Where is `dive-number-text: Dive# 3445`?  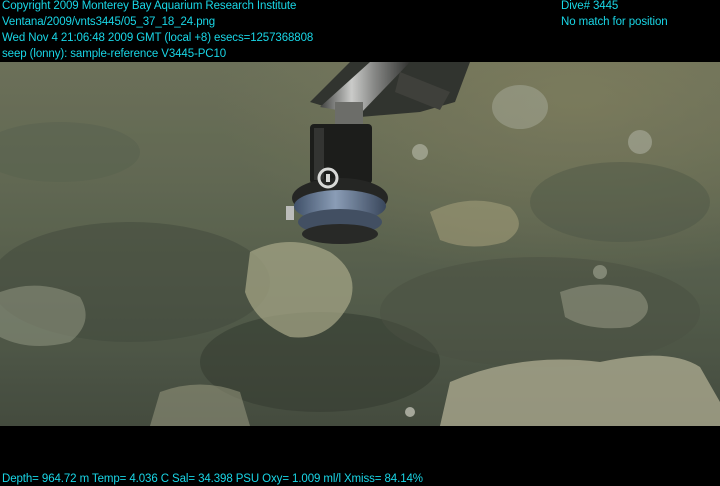 dive-number-text: Dive# 3445 is located at coordinates (590, 6).